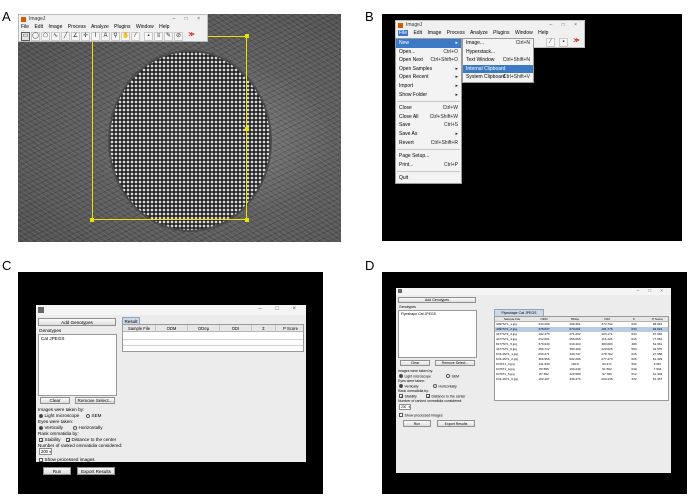 Image resolution: width=700 pixels, height=503 pixels. I want to click on vertically-radio: Vertically, so click(409, 386).